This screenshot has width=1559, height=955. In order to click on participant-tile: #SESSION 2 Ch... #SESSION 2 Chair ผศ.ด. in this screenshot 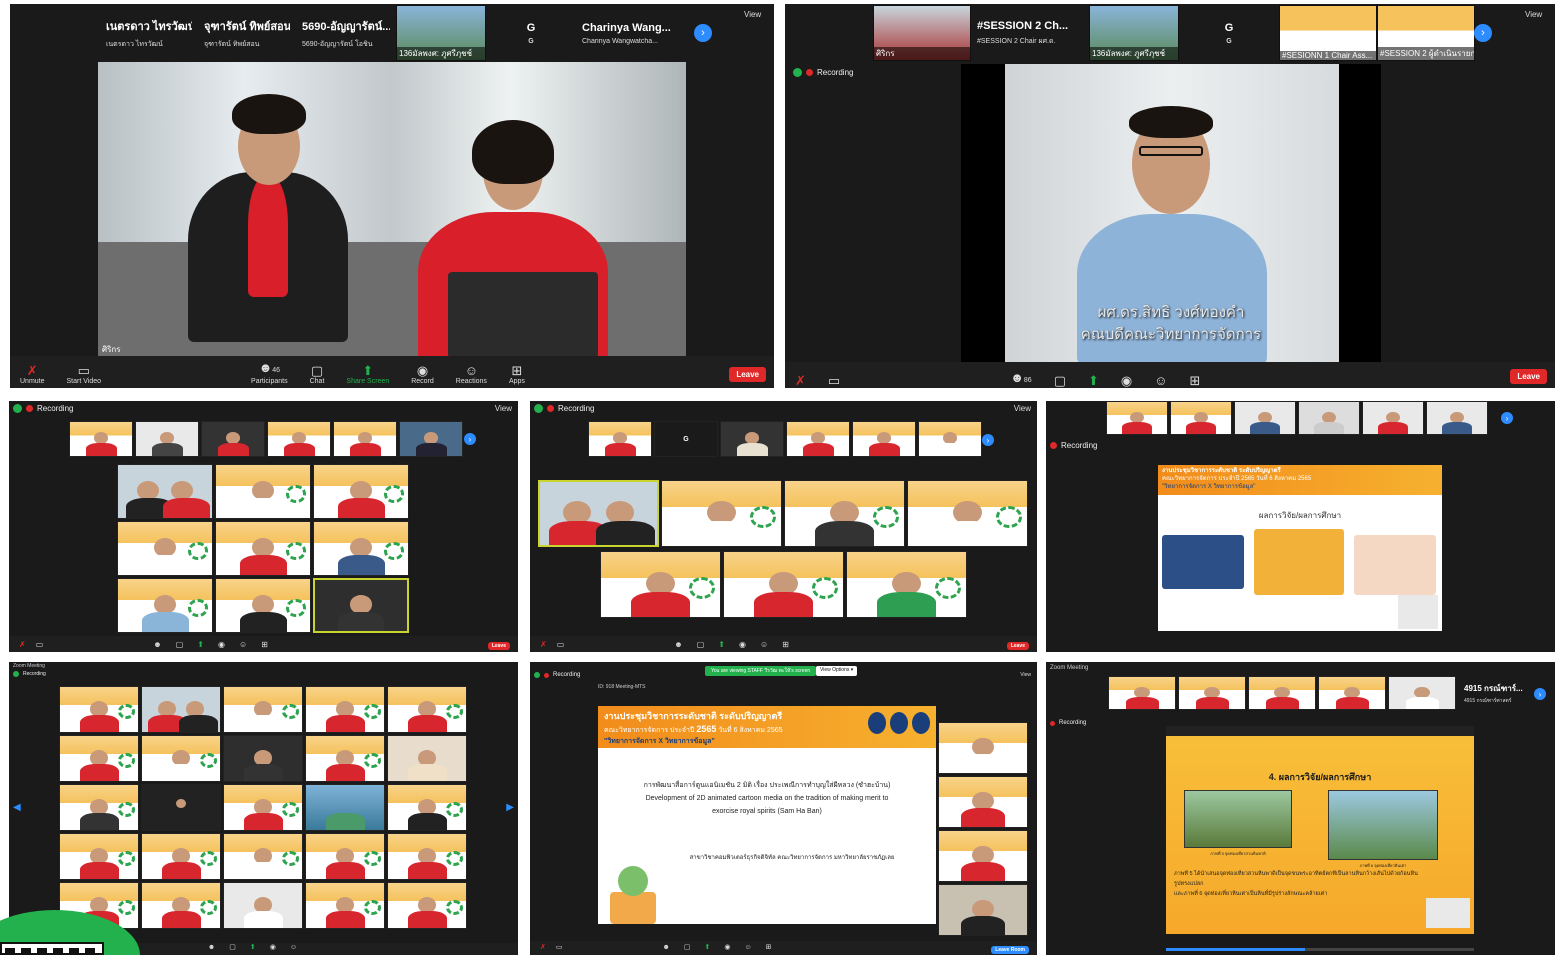, I will do `click(1030, 33)`.